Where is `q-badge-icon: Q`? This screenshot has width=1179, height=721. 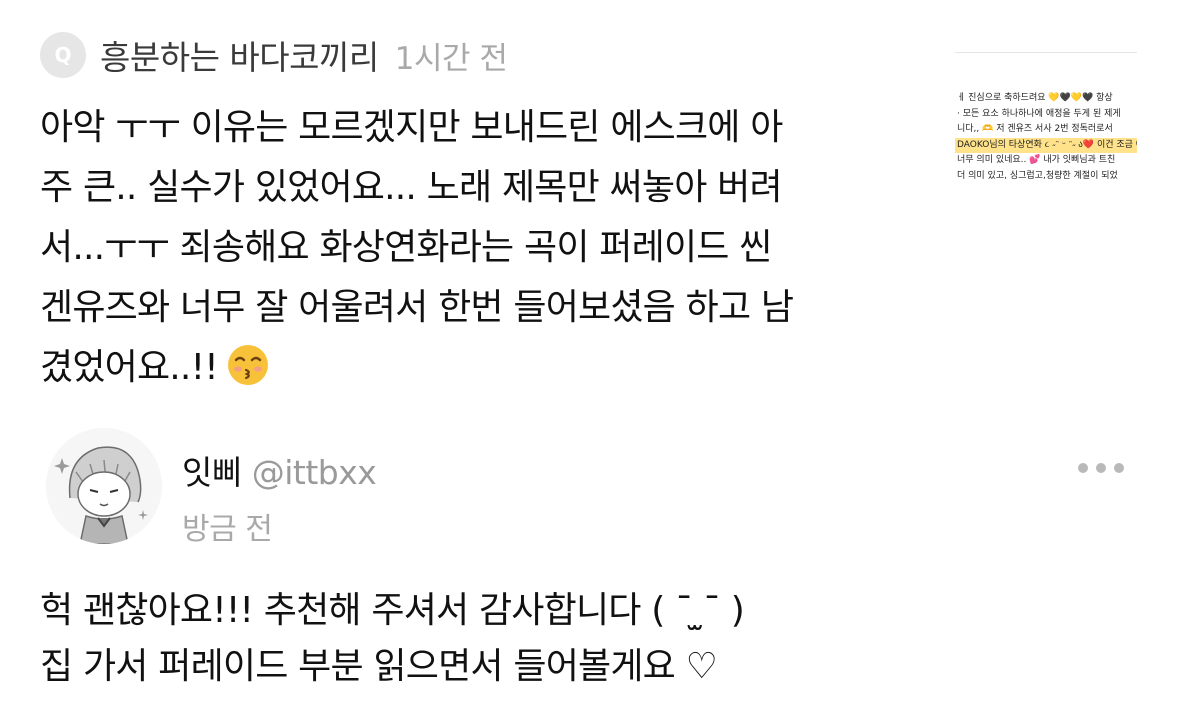 q-badge-icon: Q is located at coordinates (63, 55).